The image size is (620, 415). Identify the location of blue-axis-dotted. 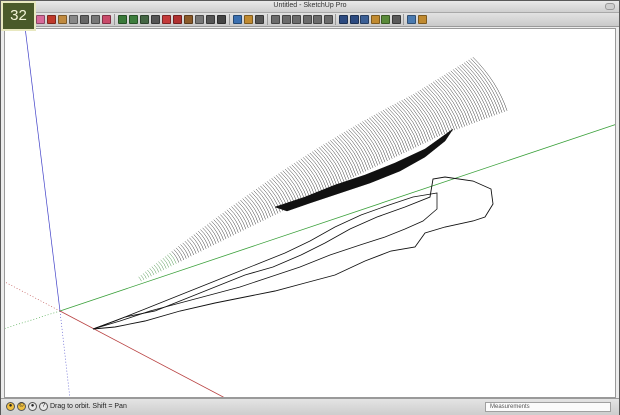
(65, 353).